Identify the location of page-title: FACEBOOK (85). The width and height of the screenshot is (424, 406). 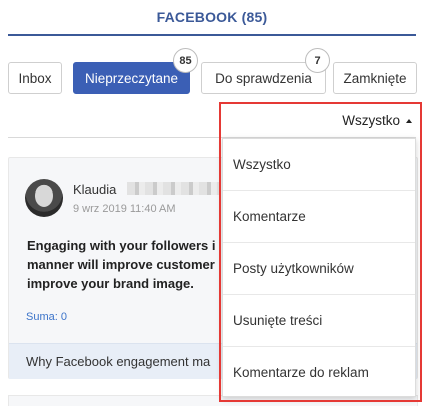
(212, 17).